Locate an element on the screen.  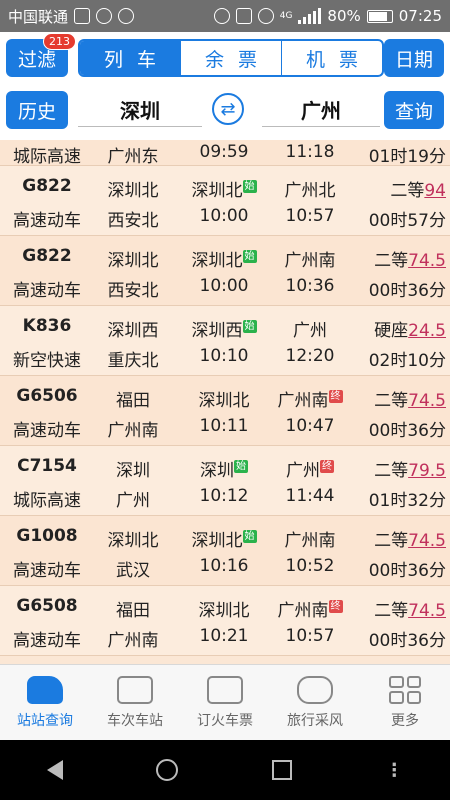
status-bar: 中国联通 4G 80% 07:25 is located at coordinates (225, 16).